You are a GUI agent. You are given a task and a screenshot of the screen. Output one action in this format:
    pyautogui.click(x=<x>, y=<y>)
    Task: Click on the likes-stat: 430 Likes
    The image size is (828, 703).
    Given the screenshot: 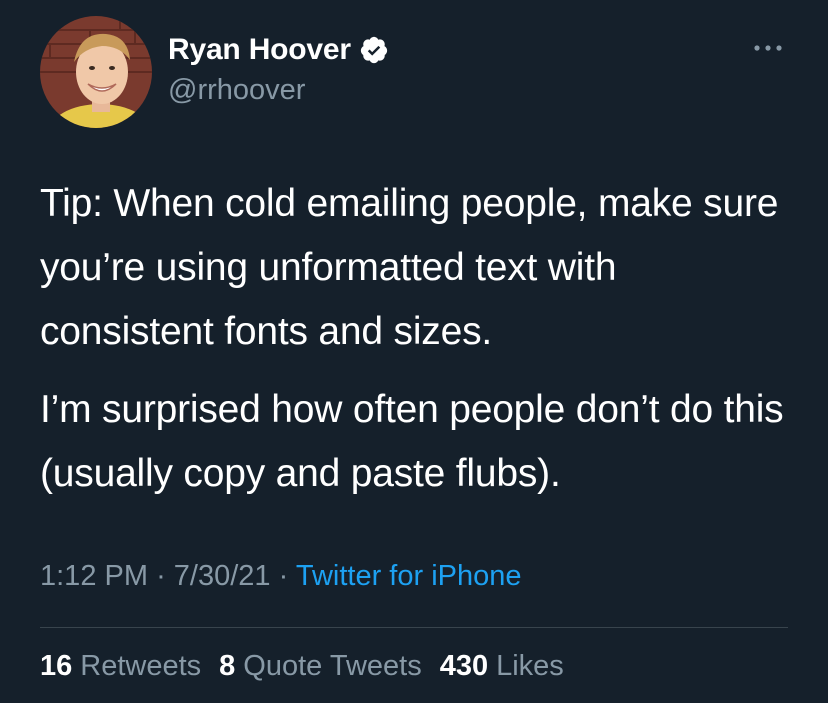 What is the action you would take?
    pyautogui.click(x=502, y=666)
    